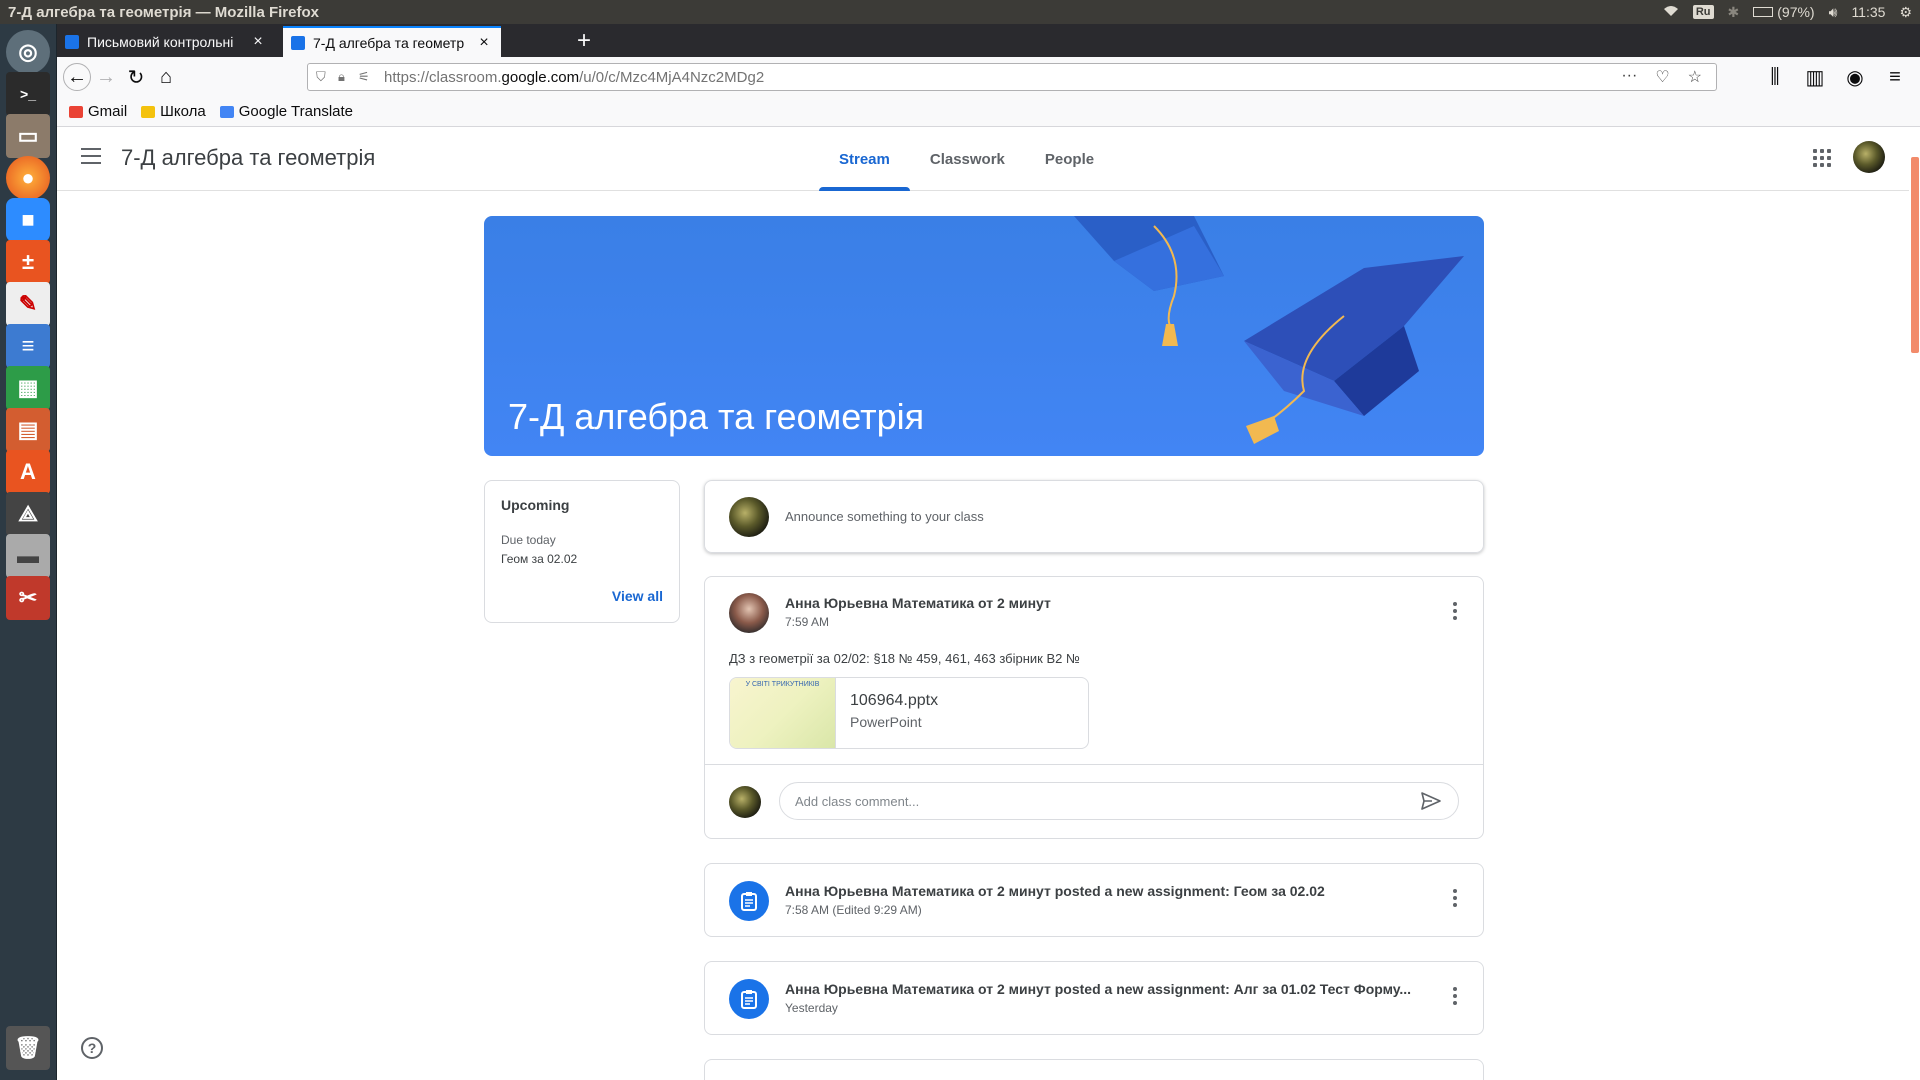 This screenshot has width=1920, height=1080. I want to click on back-icon: ←, so click(77, 77).